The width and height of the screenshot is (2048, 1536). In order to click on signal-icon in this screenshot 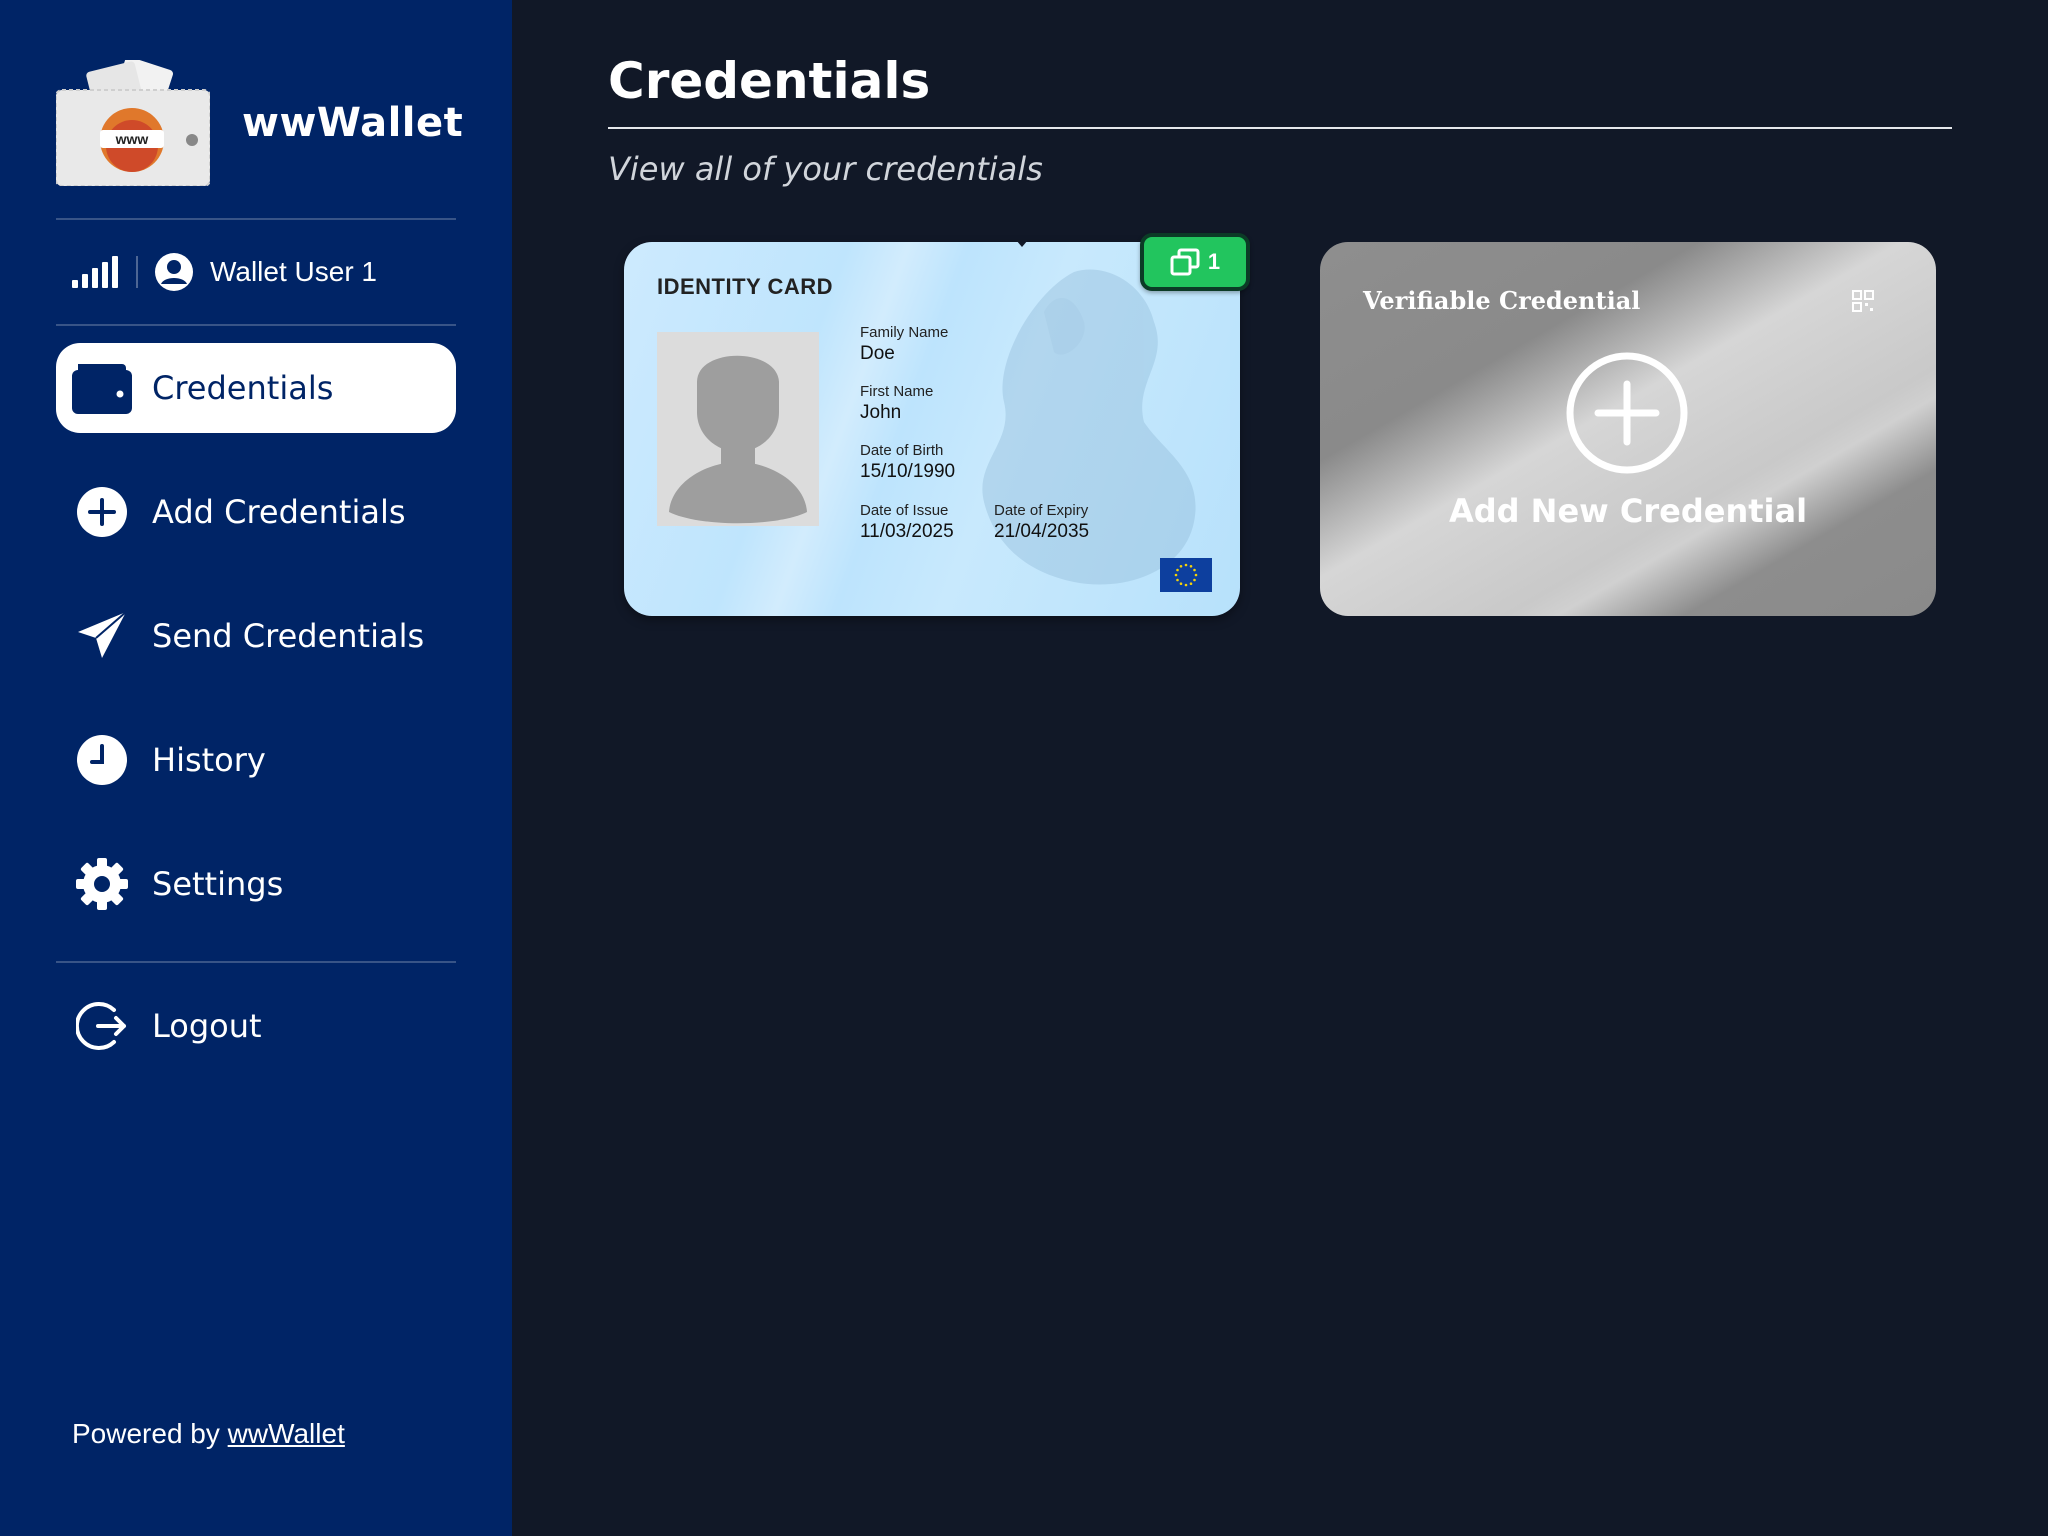, I will do `click(95, 272)`.